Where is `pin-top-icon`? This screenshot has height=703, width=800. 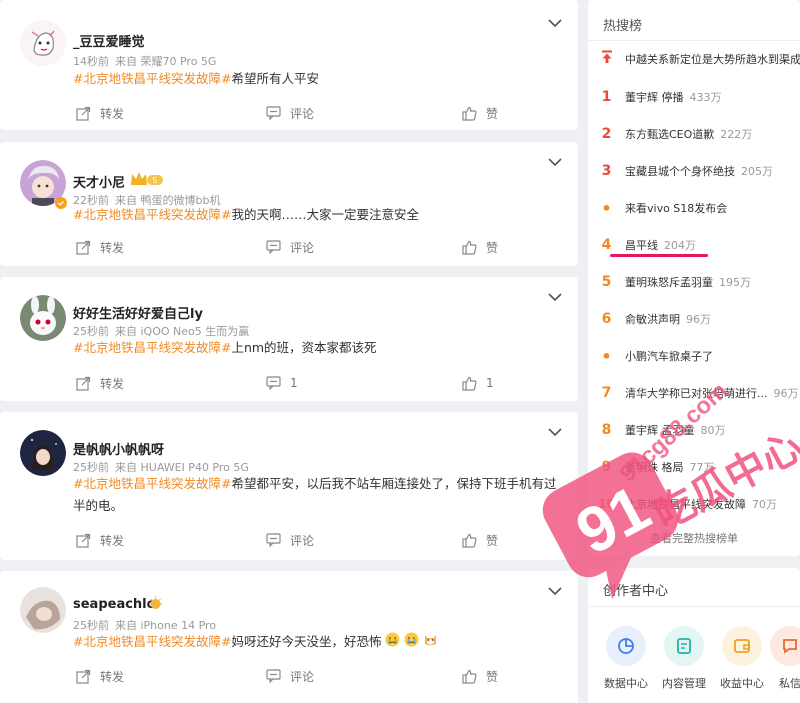 pin-top-icon is located at coordinates (606, 59).